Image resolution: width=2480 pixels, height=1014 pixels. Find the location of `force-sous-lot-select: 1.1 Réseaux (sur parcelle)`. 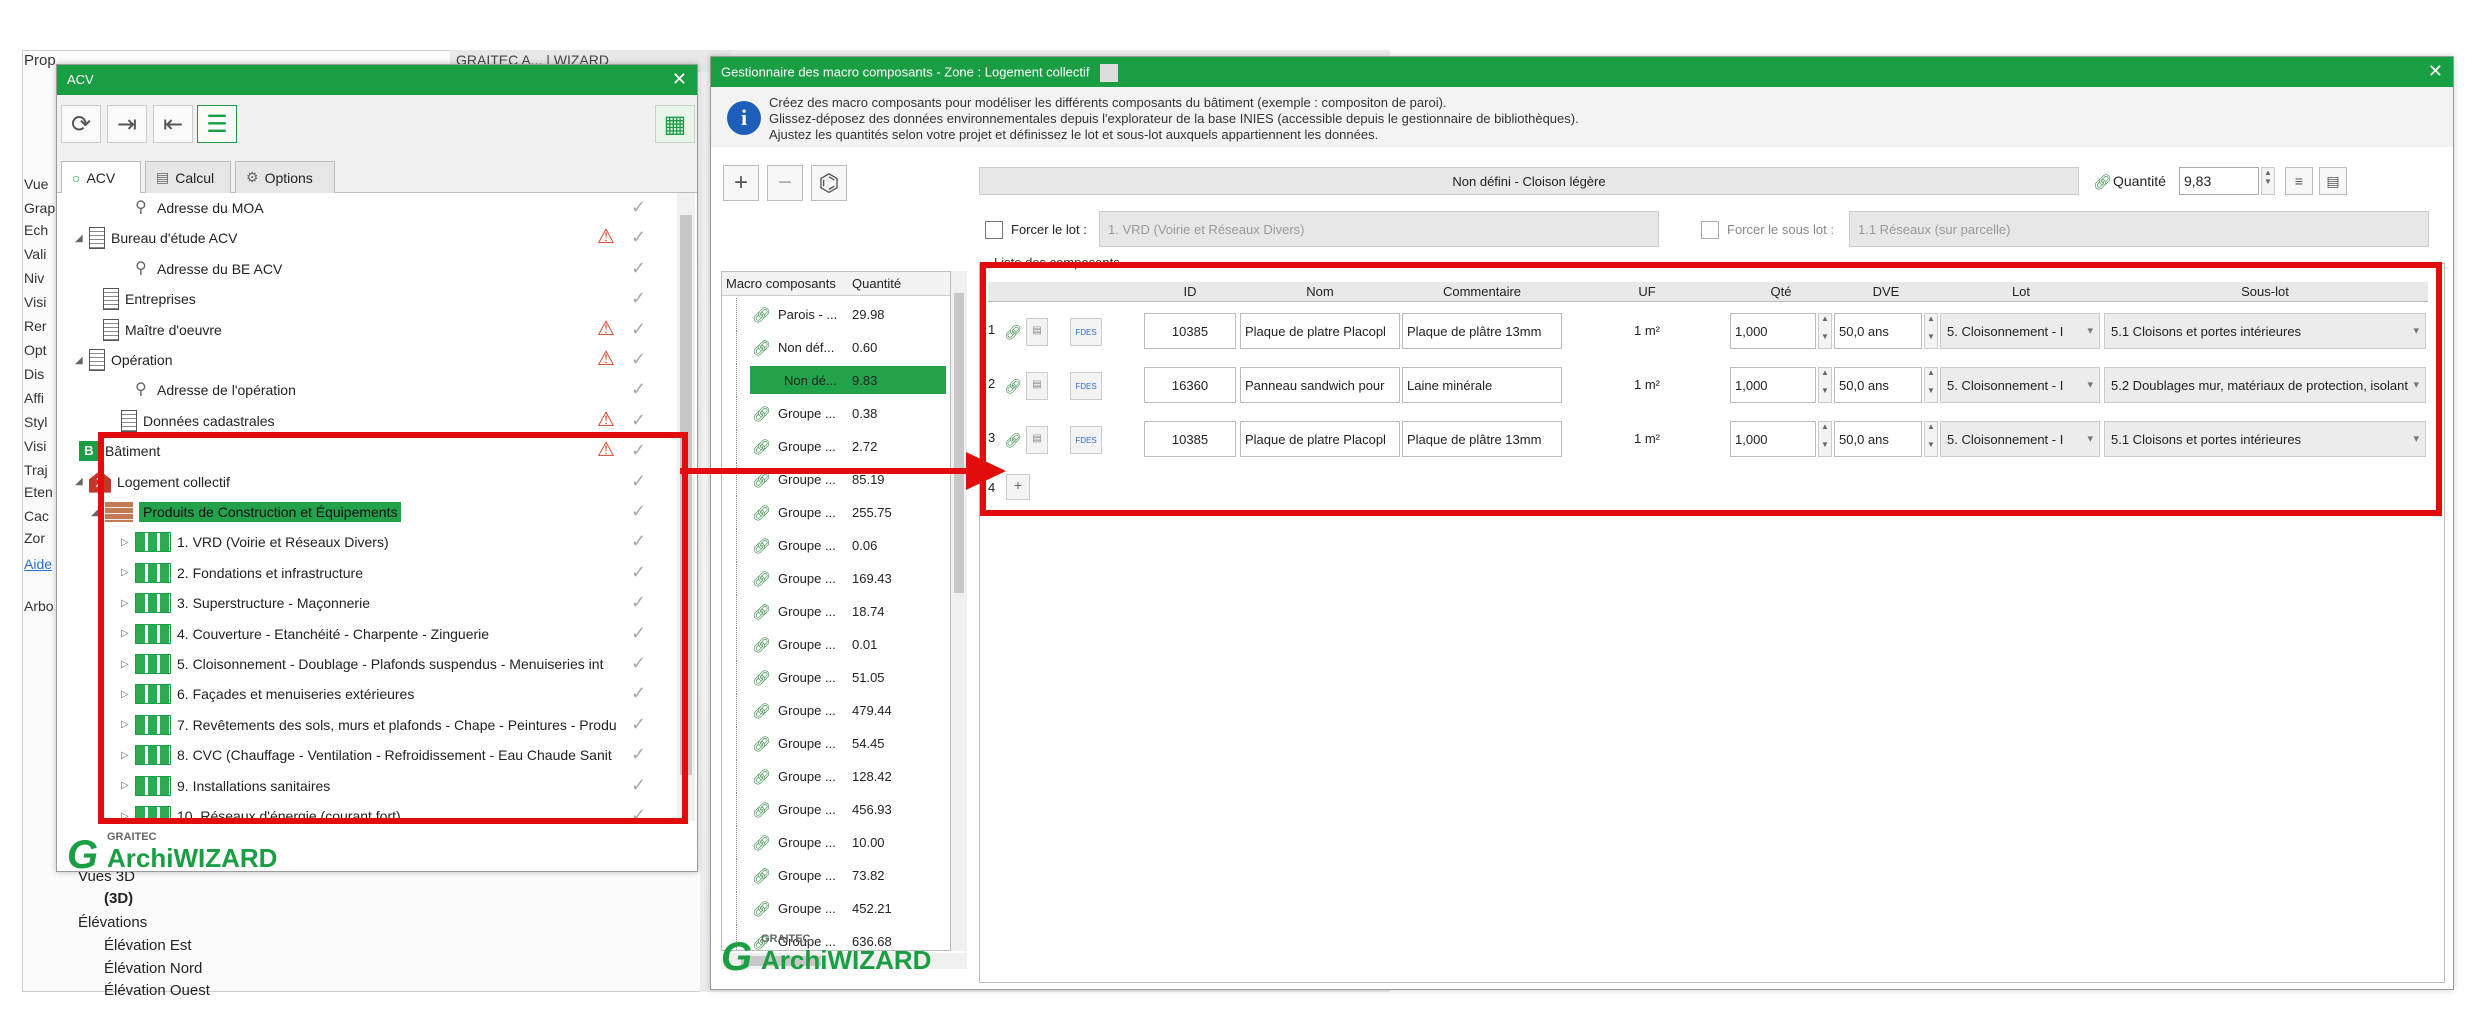

force-sous-lot-select: 1.1 Réseaux (sur parcelle) is located at coordinates (2139, 229).